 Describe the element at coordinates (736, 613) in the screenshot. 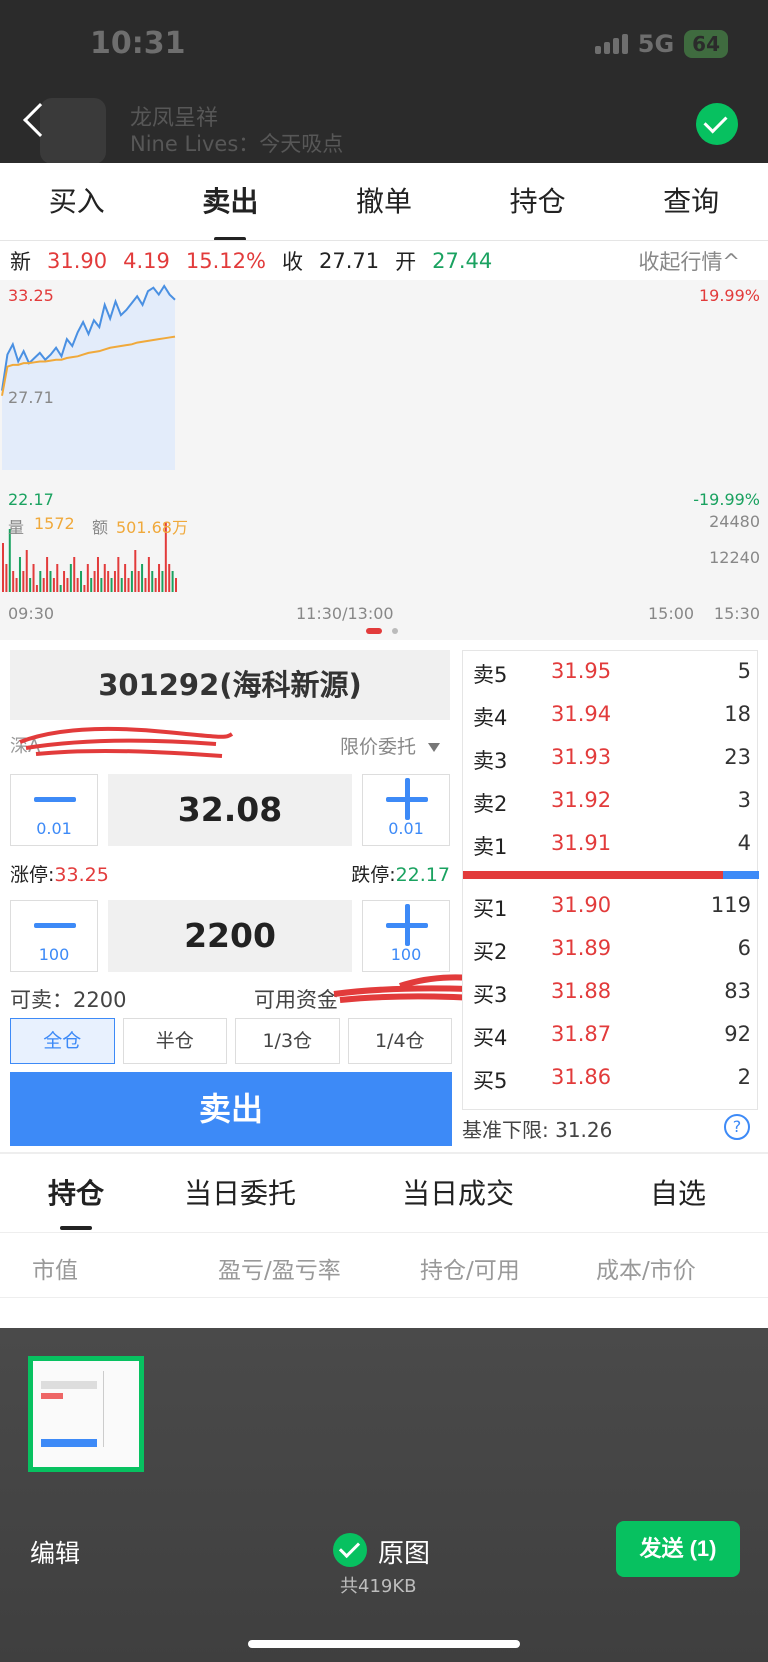

I see `x-label-after: 15:30` at that location.